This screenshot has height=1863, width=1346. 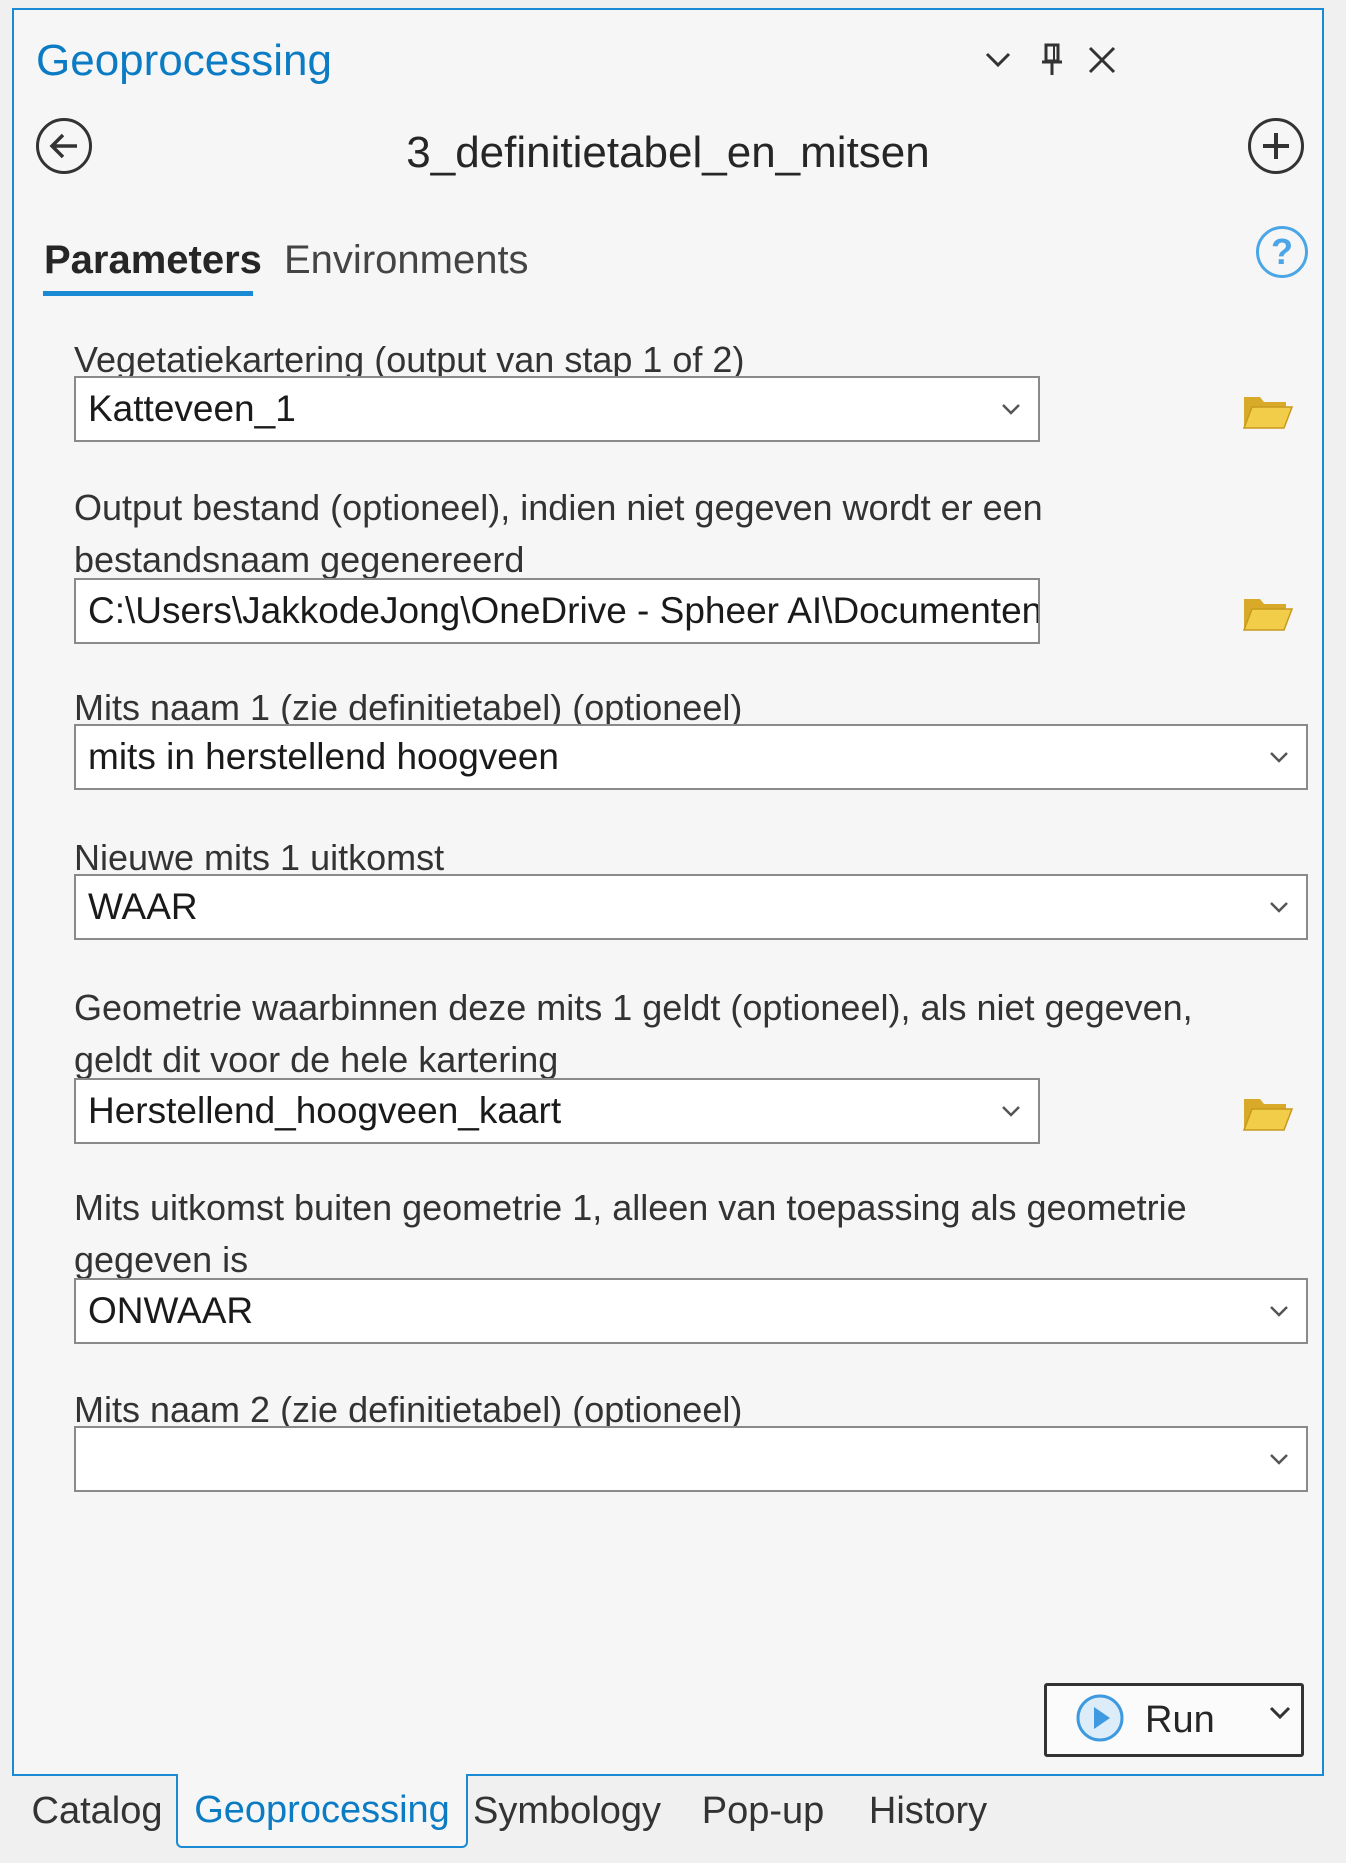 I want to click on tab-geoprocessing: Geoprocessing, so click(x=322, y=1811).